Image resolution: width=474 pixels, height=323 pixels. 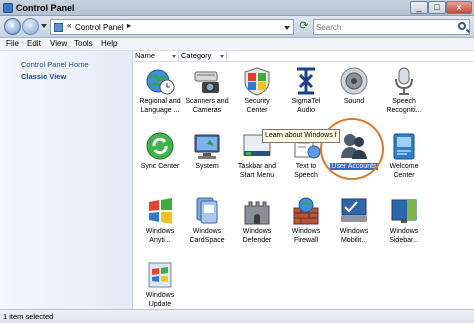 I want to click on column-header-bar: Name Category, so click(x=303, y=56).